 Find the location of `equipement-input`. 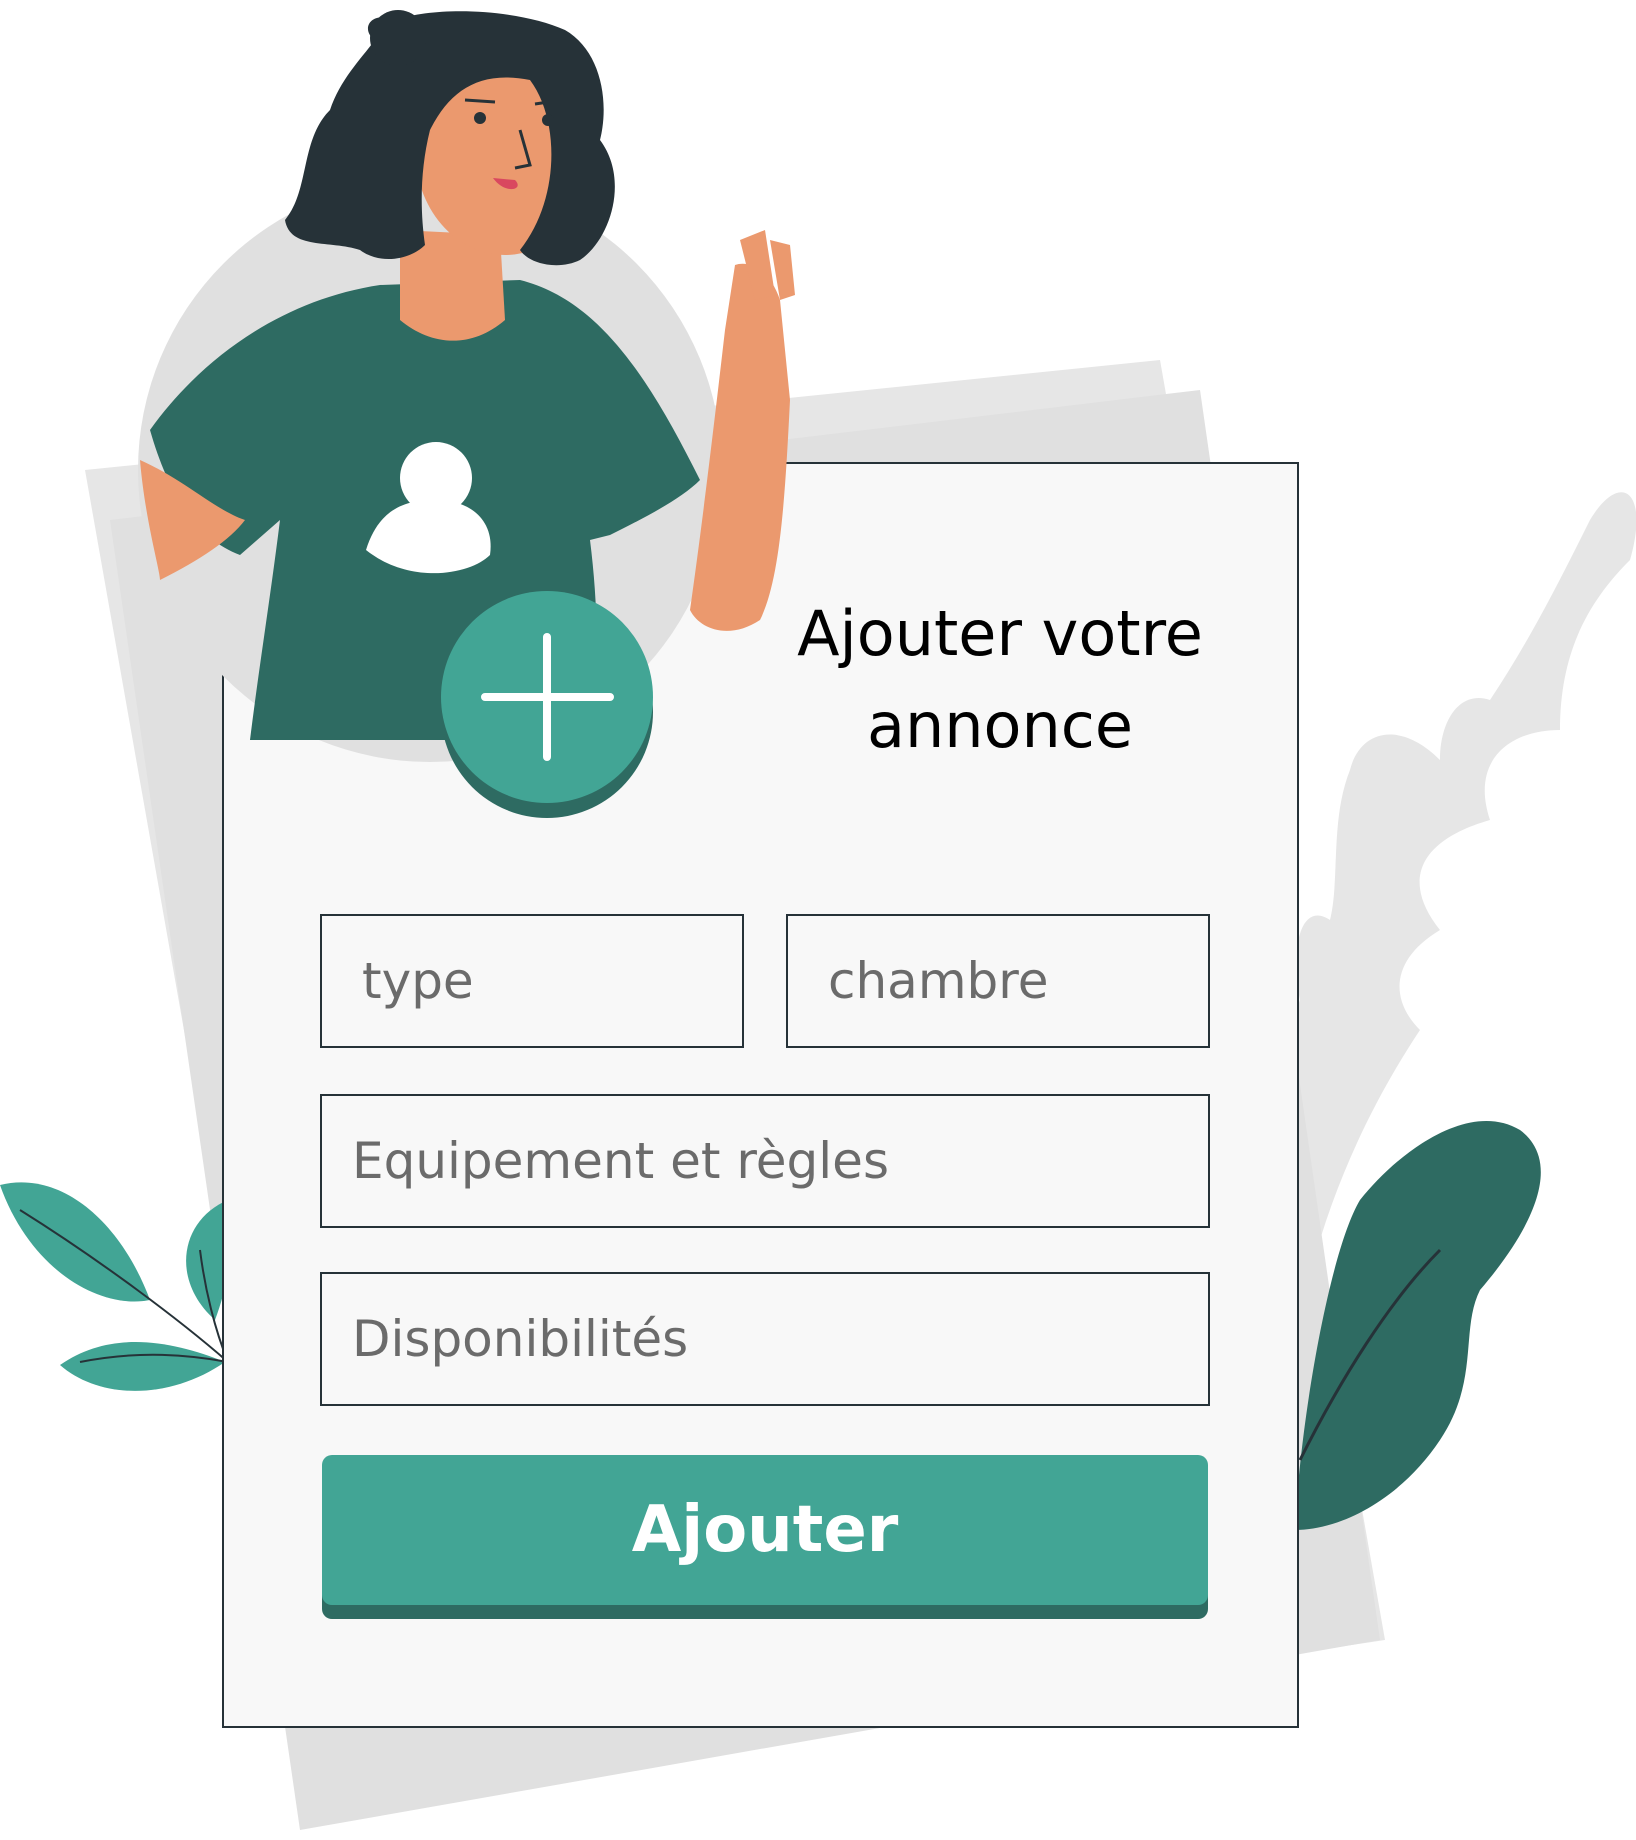

equipement-input is located at coordinates (765, 1161).